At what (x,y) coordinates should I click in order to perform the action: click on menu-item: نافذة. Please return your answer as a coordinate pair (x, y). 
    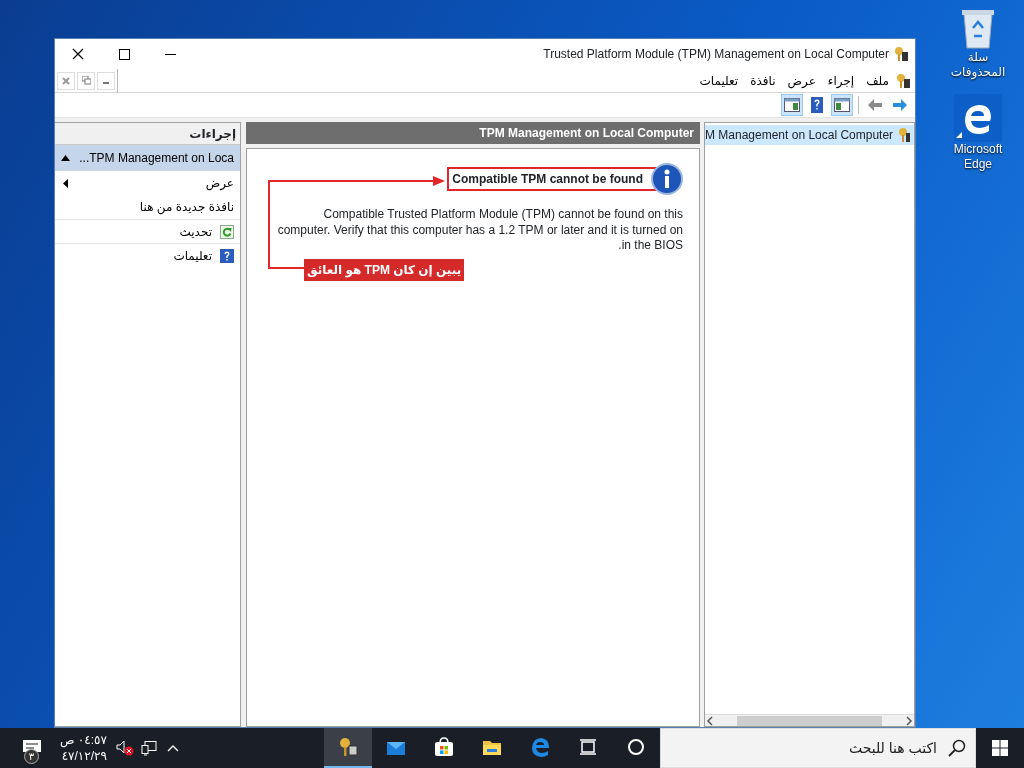
    Looking at the image, I should click on (763, 80).